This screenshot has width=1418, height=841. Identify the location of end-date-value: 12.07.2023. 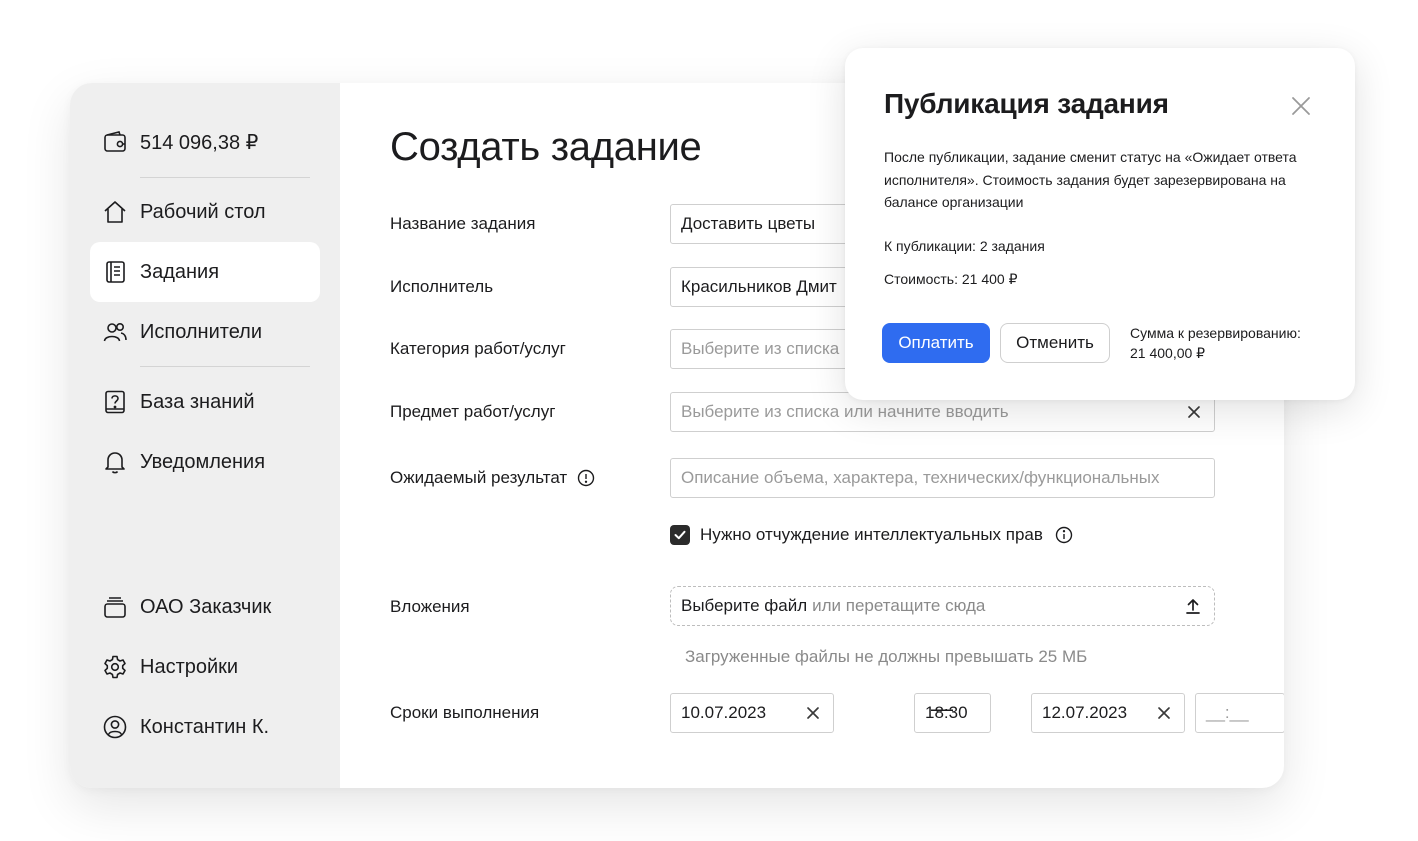
(1085, 712).